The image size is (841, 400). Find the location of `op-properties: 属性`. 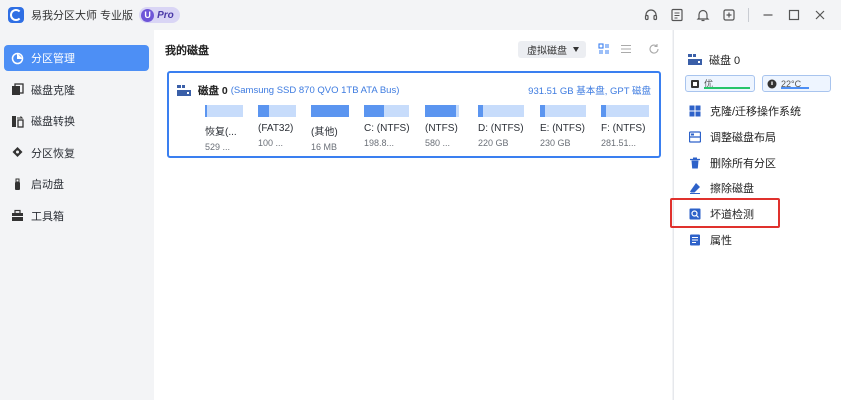

op-properties: 属性 is located at coordinates (710, 240).